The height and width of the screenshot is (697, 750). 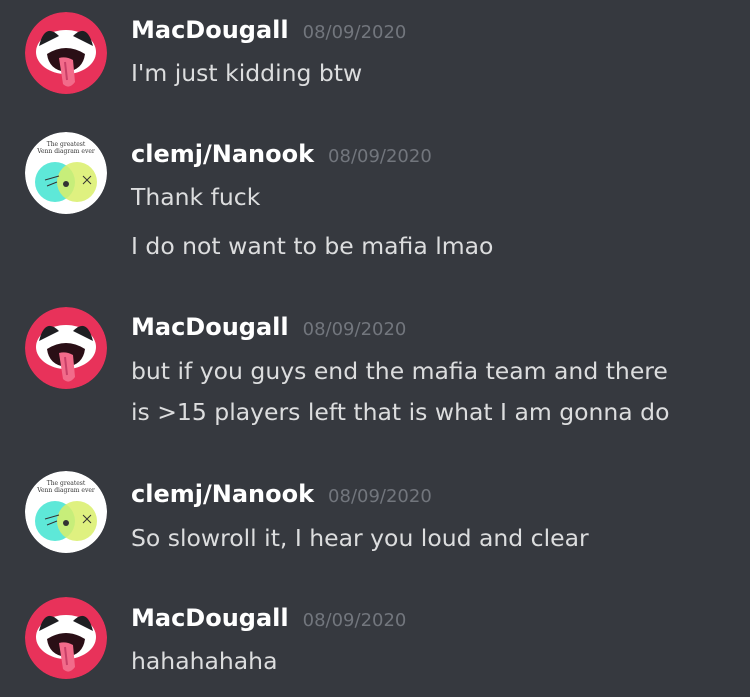 I want to click on message-text: Thank fuck, so click(x=196, y=197).